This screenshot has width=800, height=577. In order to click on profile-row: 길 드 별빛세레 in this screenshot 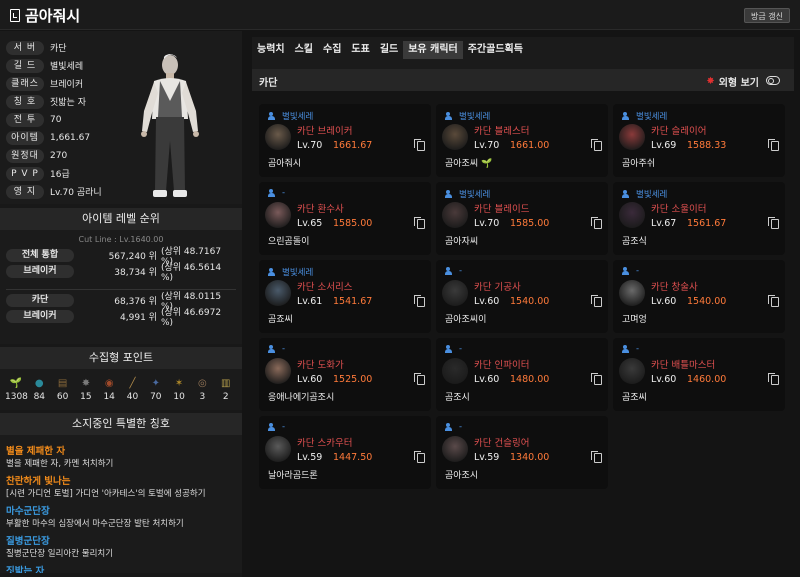, I will do `click(44, 65)`.